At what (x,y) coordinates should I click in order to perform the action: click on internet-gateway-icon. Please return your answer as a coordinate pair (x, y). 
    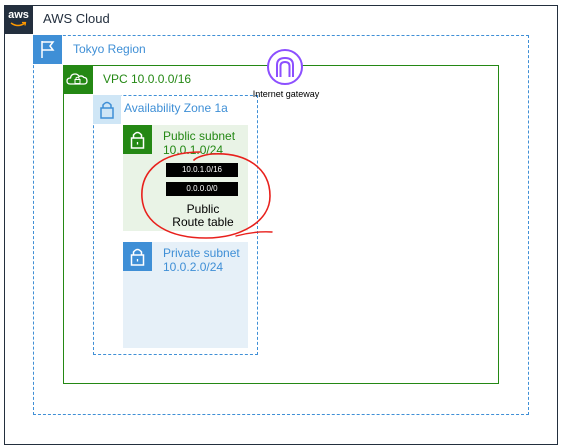
    Looking at the image, I should click on (285, 67).